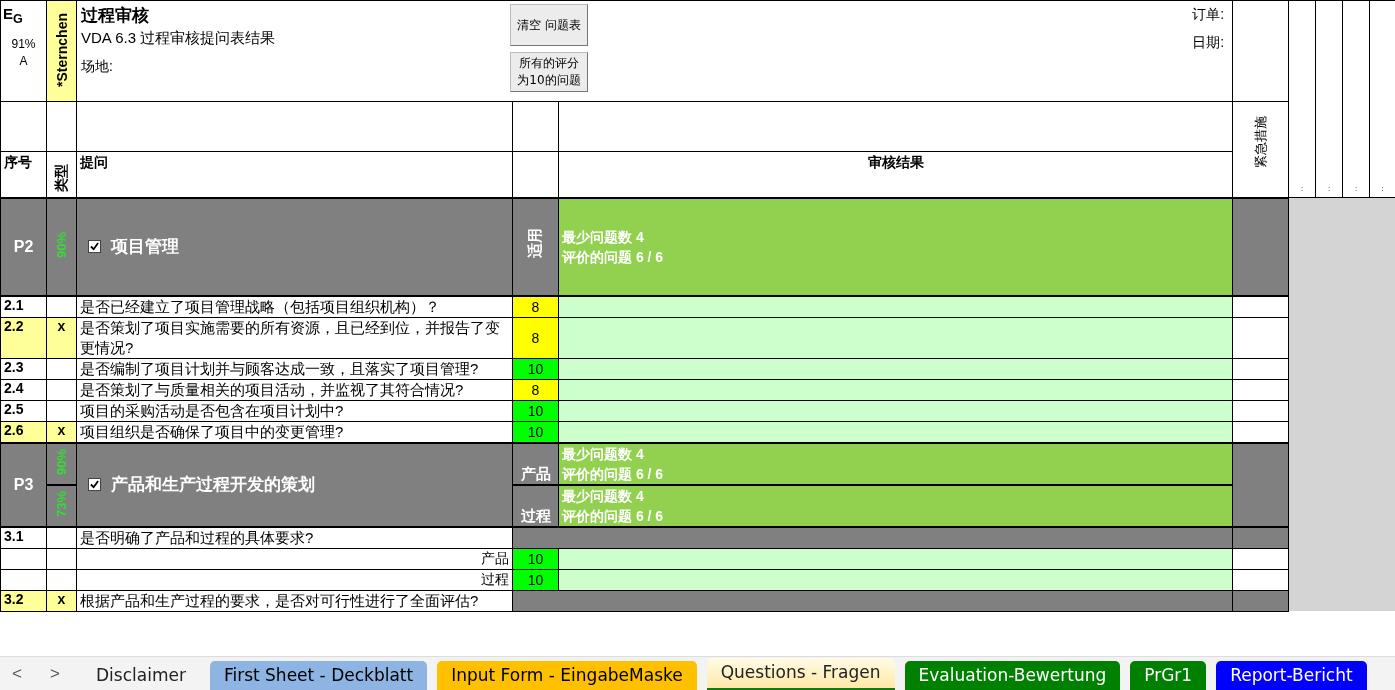 Image resolution: width=1395 pixels, height=690 pixels. What do you see at coordinates (1012, 675) in the screenshot?
I see `sheet-tab: Evaluation-Bewertung` at bounding box center [1012, 675].